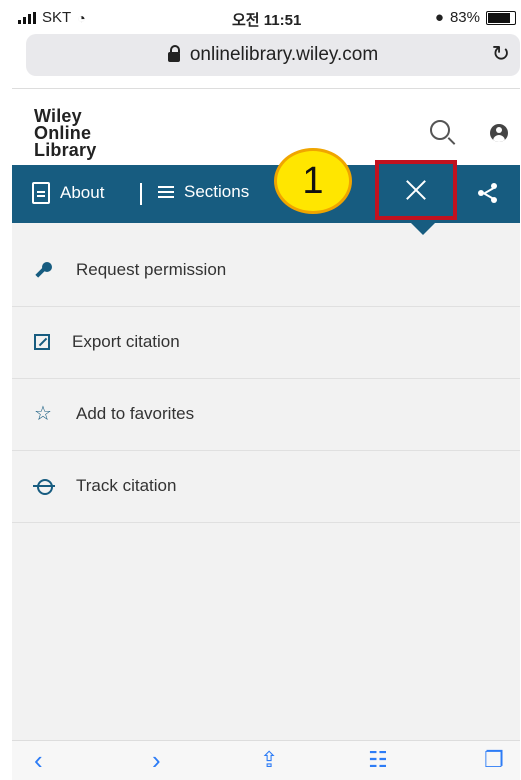 The image size is (521, 780). What do you see at coordinates (41, 193) in the screenshot?
I see `document-icon` at bounding box center [41, 193].